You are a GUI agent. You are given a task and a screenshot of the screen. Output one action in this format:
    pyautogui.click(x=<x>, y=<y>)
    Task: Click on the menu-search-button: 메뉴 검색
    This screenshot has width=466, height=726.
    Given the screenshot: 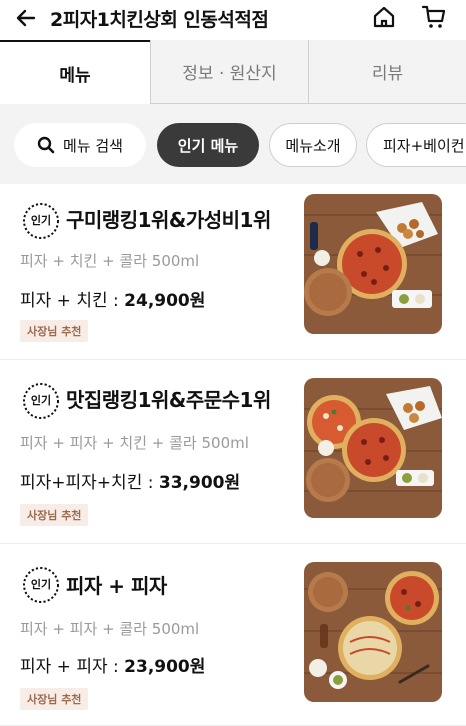 What is the action you would take?
    pyautogui.click(x=80, y=145)
    